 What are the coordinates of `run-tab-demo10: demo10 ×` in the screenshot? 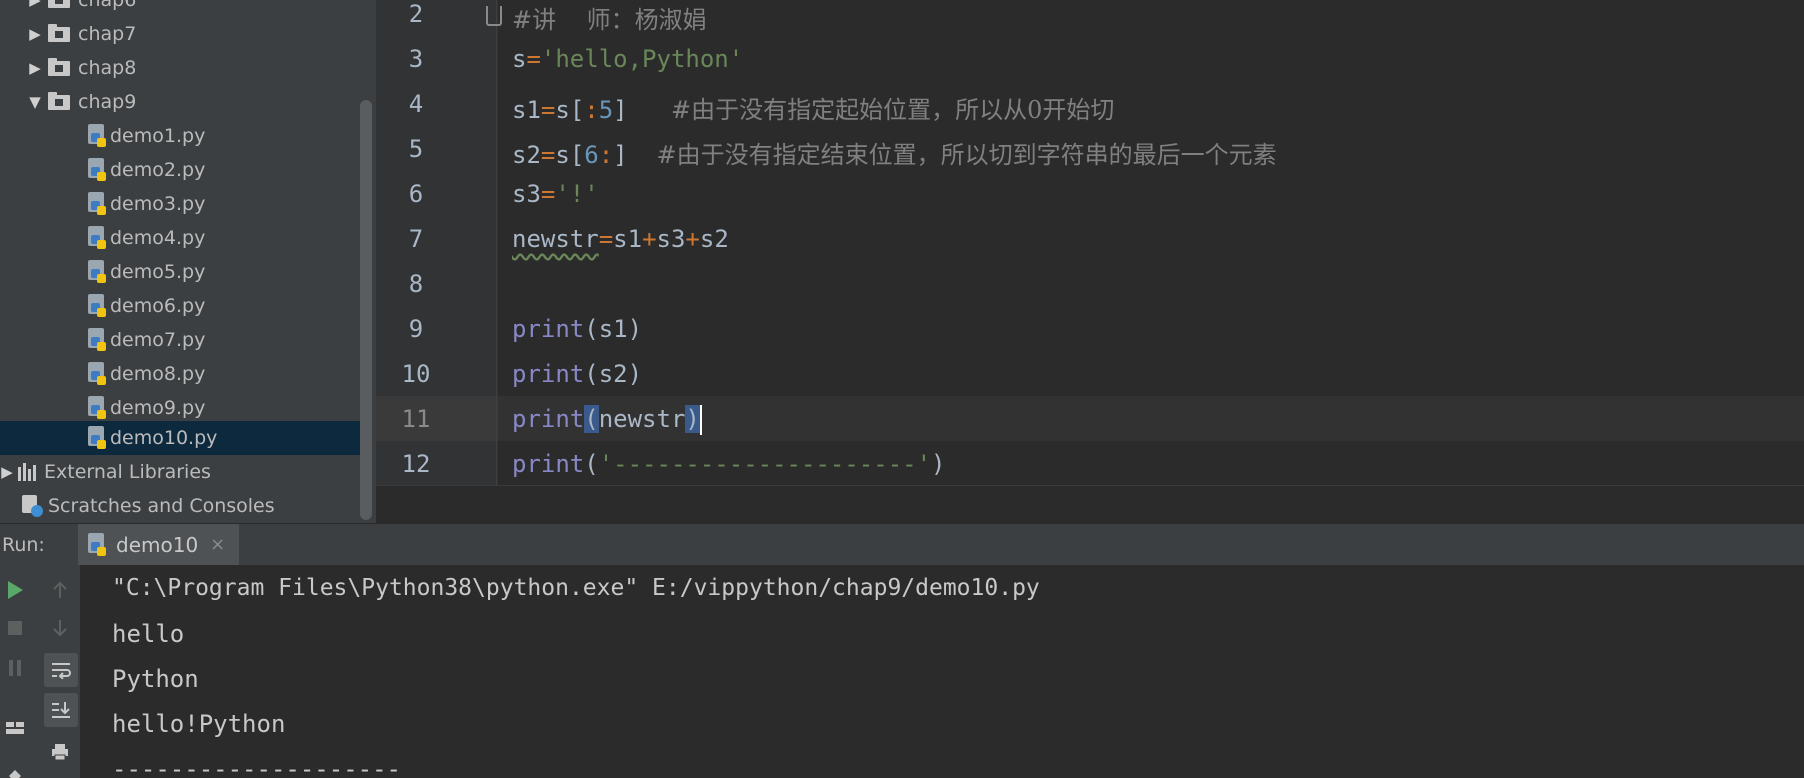 It's located at (159, 544).